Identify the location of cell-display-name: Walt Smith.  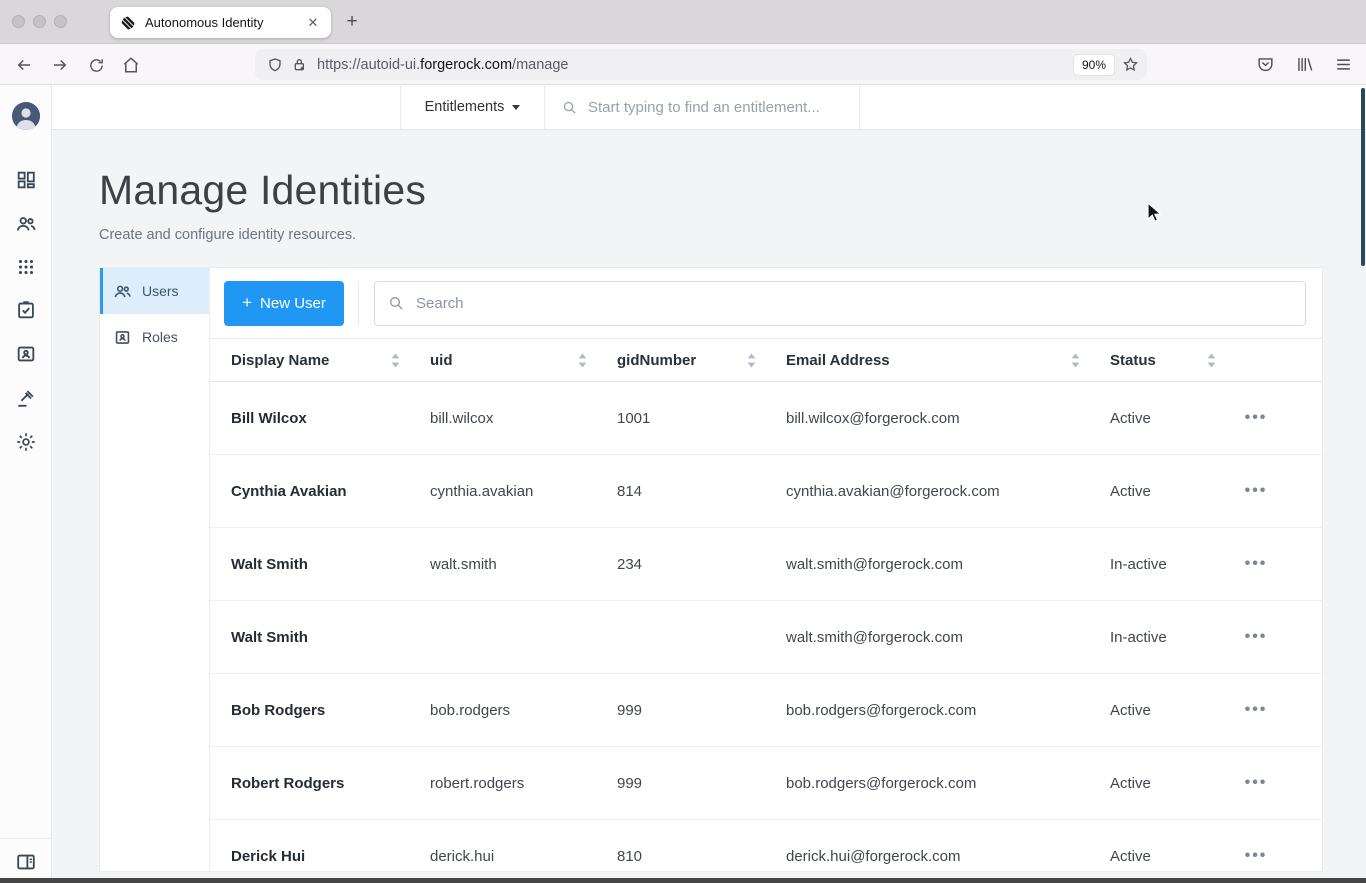
(269, 564).